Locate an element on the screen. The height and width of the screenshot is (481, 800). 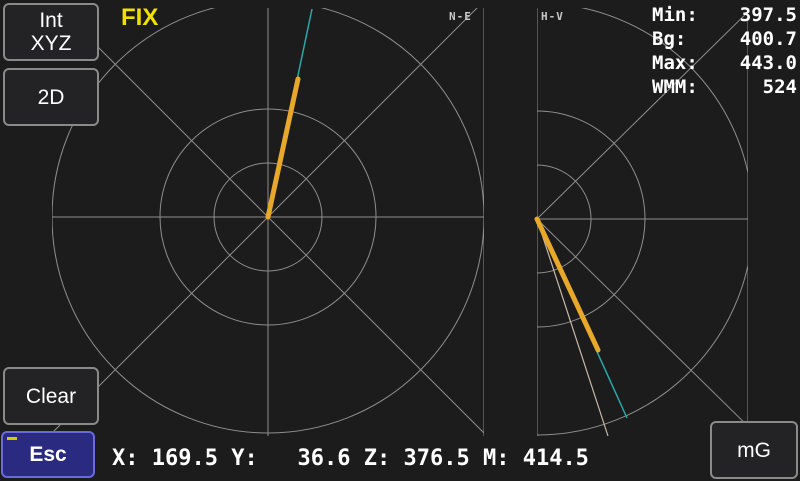
clear-label: Clear is located at coordinates (51, 396).